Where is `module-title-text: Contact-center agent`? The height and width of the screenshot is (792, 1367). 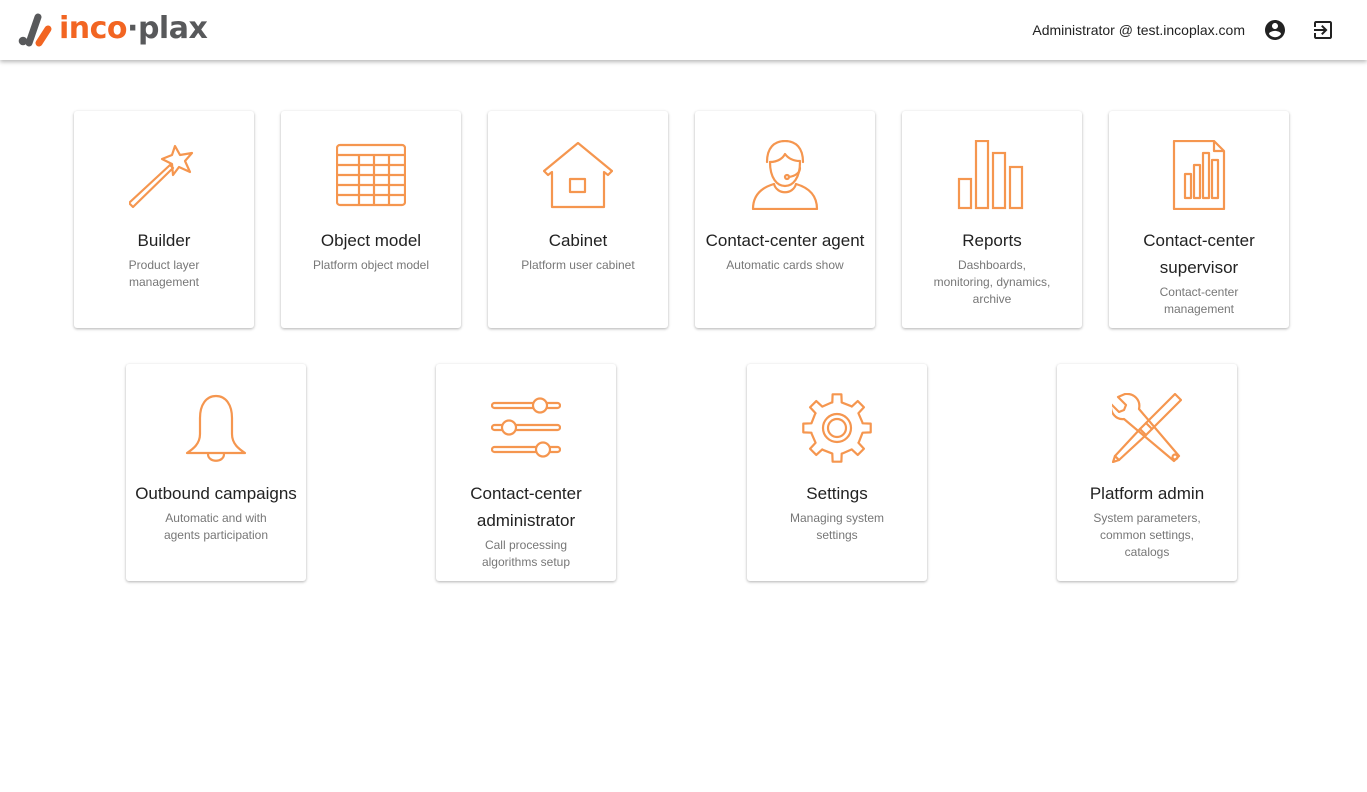 module-title-text: Contact-center agent is located at coordinates (785, 240).